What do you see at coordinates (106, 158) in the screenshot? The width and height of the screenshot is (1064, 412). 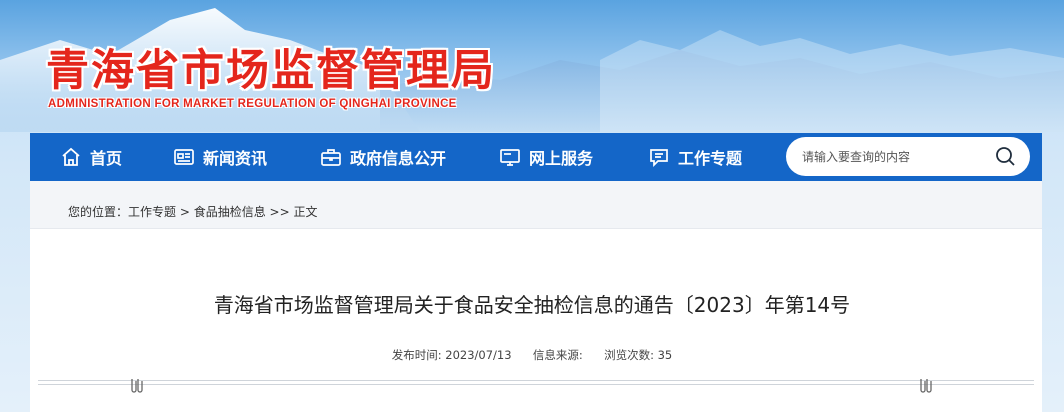 I see `nav-item-label: 首页` at bounding box center [106, 158].